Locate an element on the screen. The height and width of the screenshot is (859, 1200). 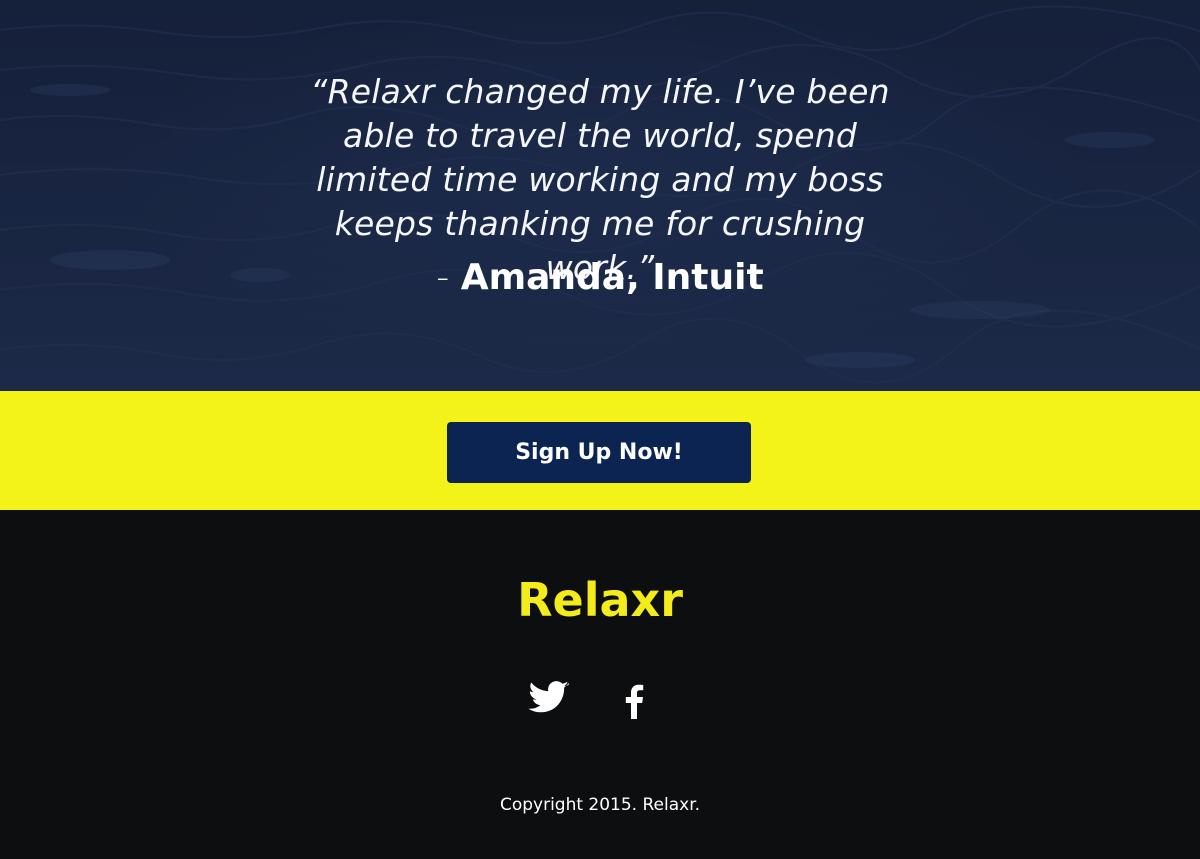
facebook-link is located at coordinates (634, 700).